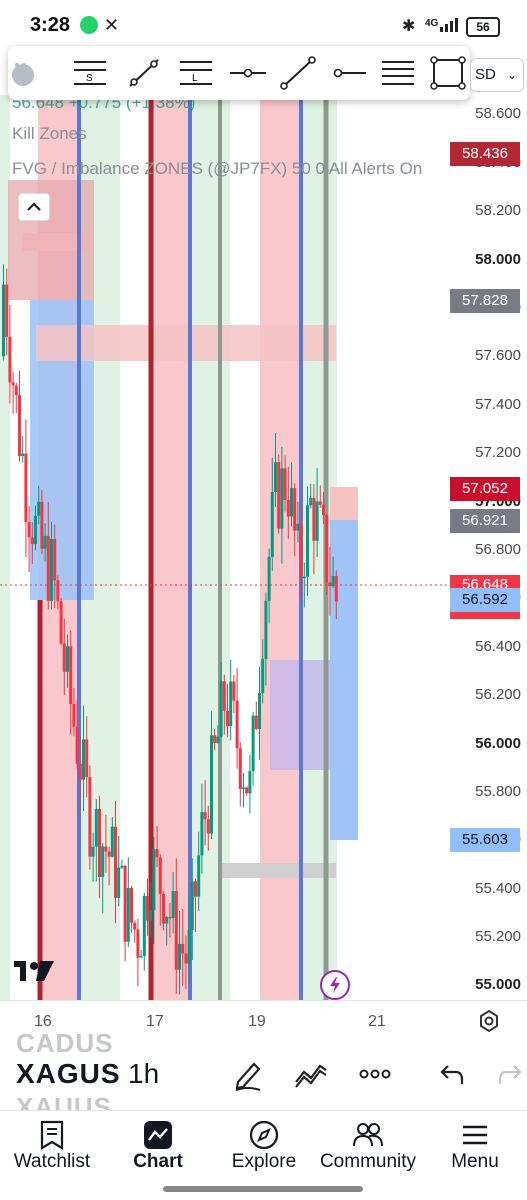 The image size is (527, 1200). I want to click on fvg-blue-zone, so click(344, 680).